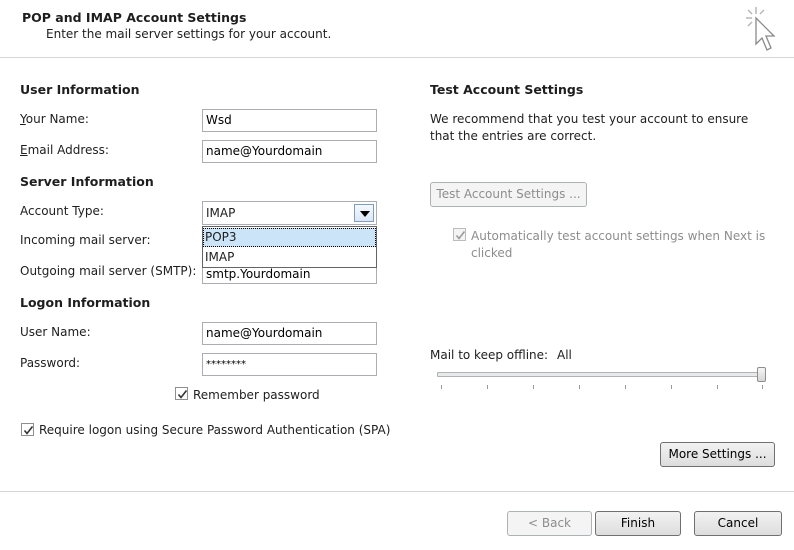 The height and width of the screenshot is (550, 794). I want to click on finish-button-label: Finish, so click(638, 523).